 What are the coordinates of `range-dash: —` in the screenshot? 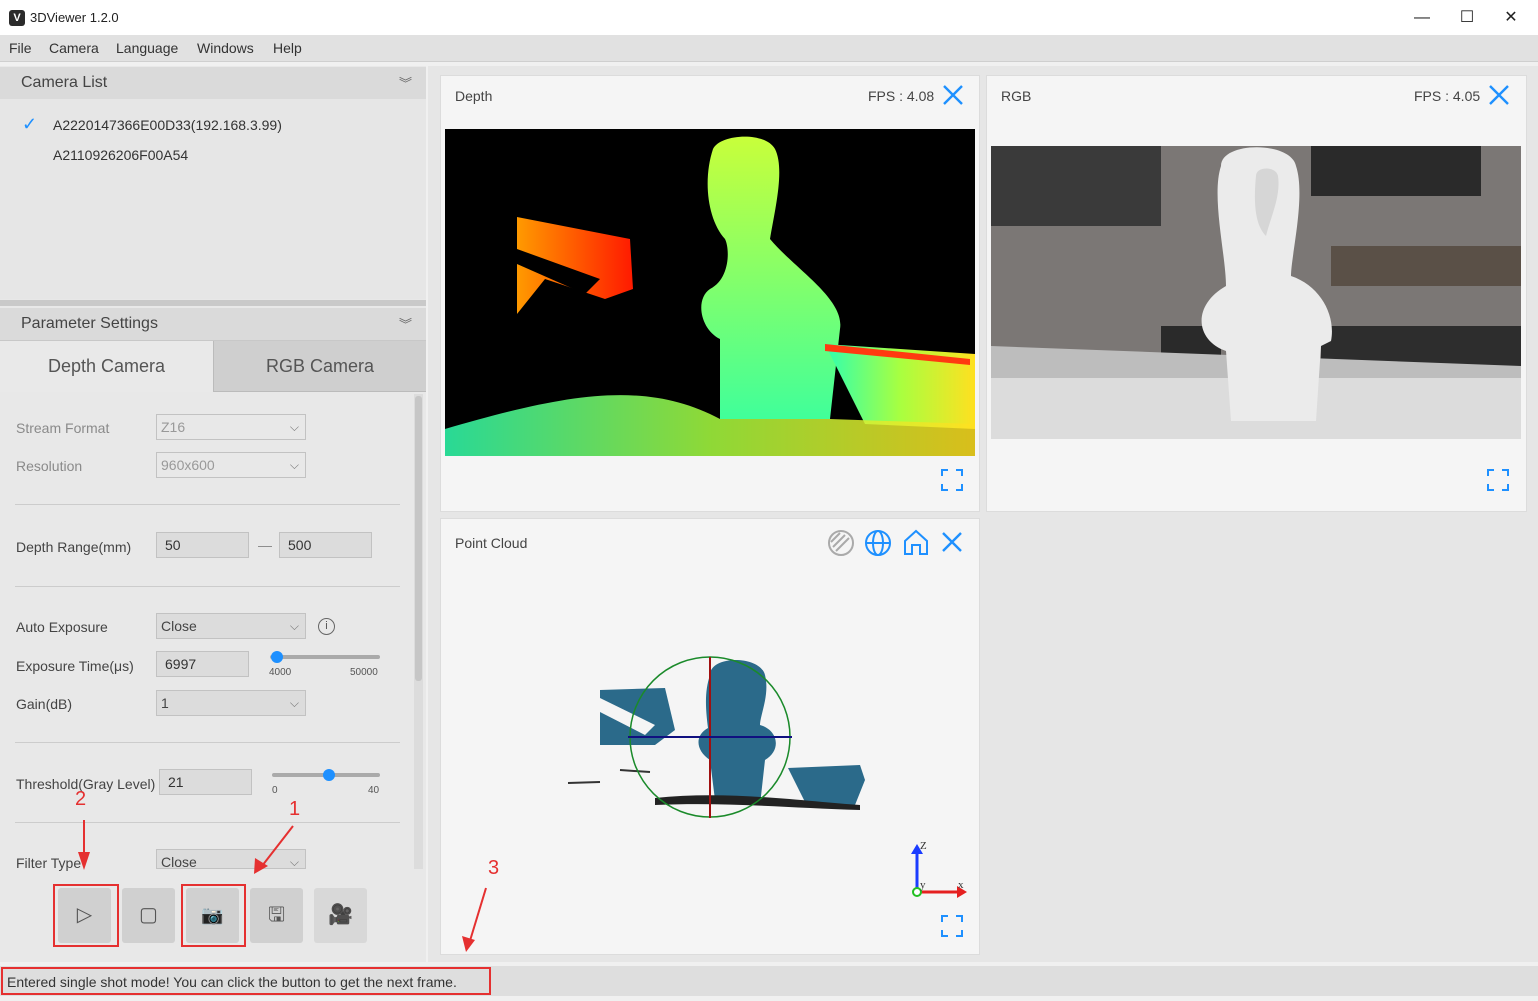 It's located at (265, 545).